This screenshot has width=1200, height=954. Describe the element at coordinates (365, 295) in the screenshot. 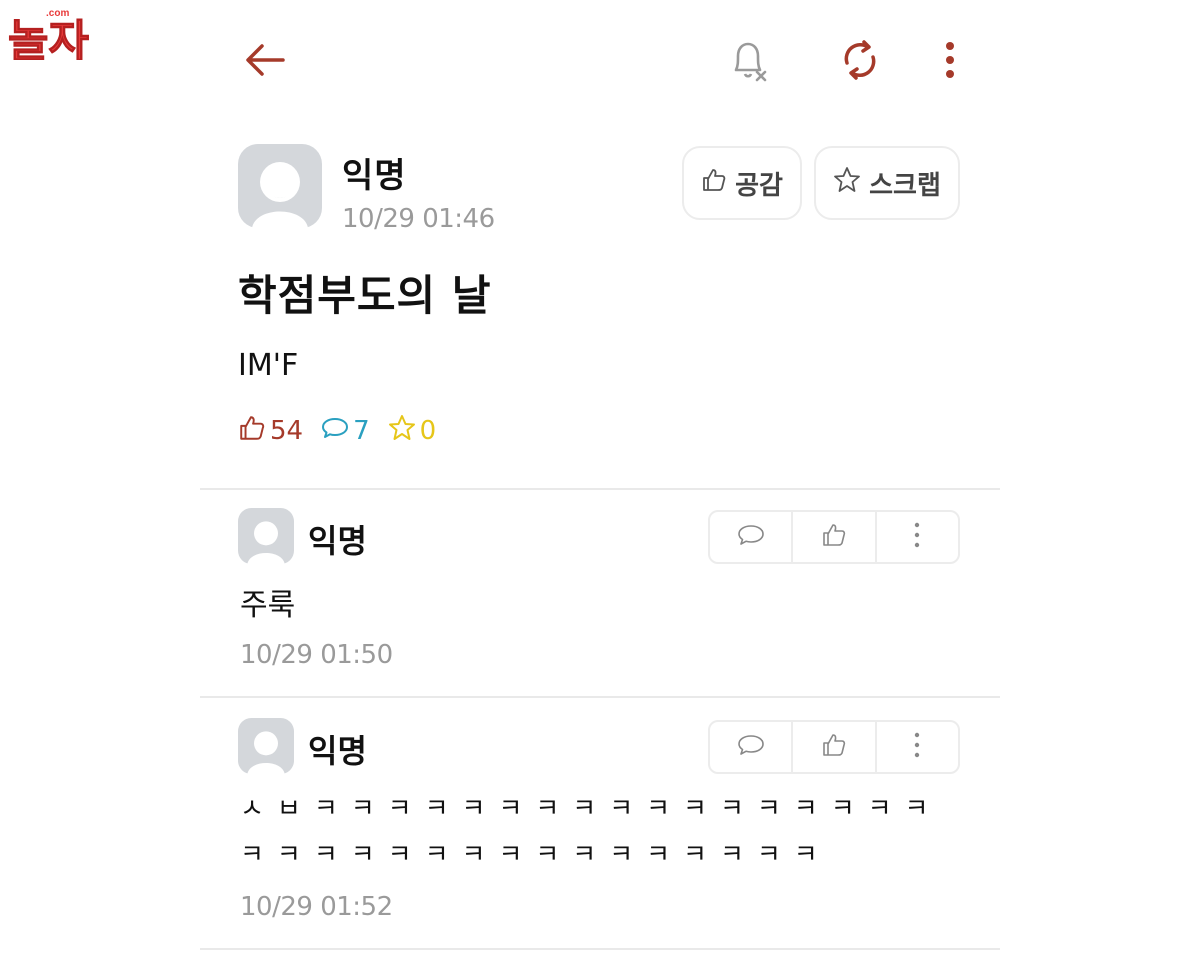

I see `post-title: 학점부도의 날` at that location.